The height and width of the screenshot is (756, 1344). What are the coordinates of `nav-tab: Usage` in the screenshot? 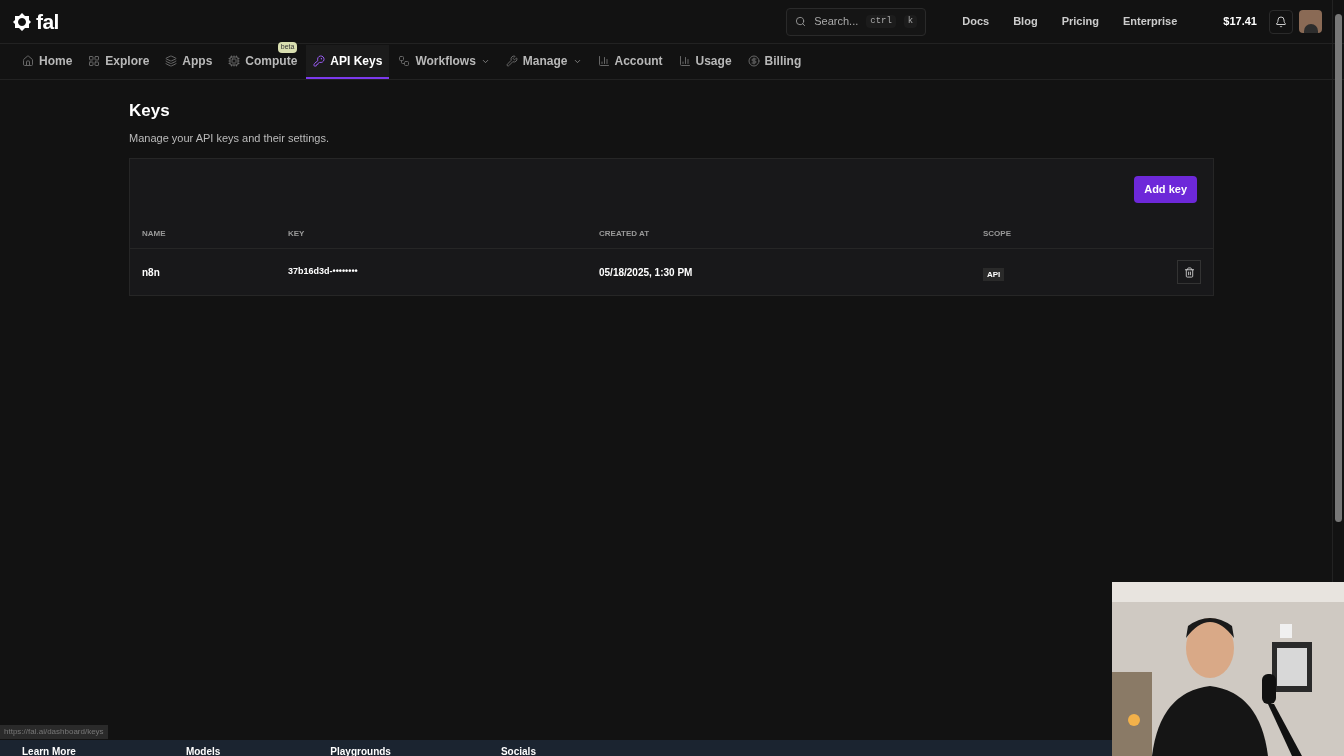 It's located at (705, 62).